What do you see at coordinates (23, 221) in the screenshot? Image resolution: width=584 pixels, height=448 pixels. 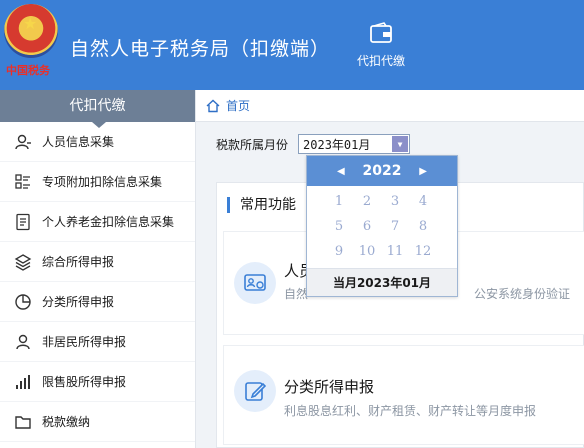 I see `document-icon` at bounding box center [23, 221].